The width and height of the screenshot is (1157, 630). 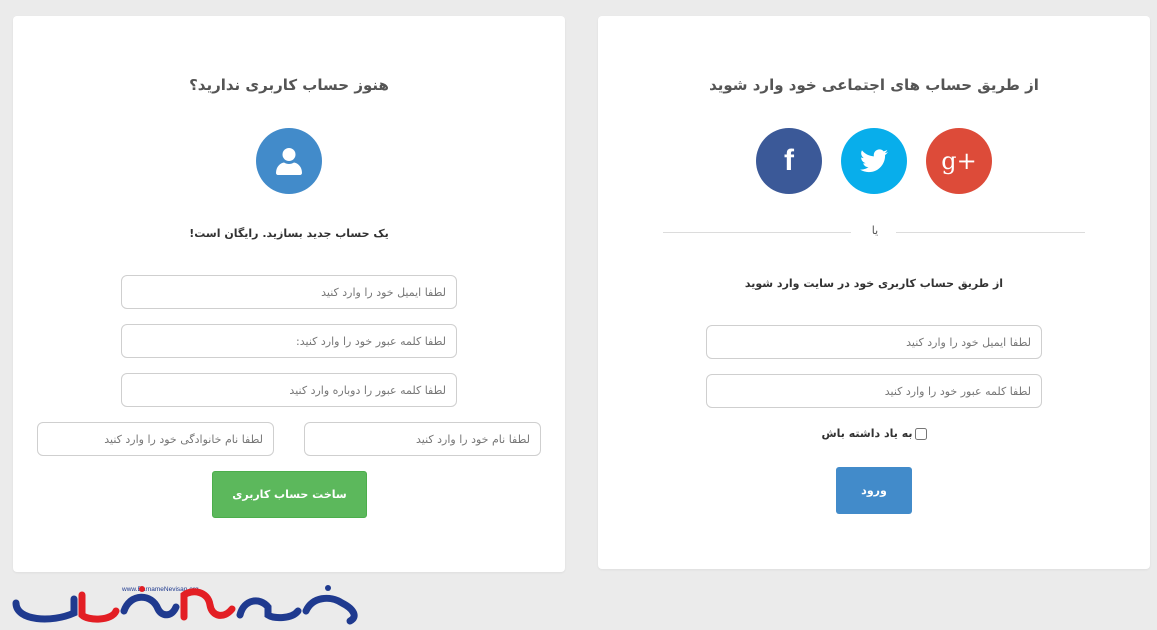 I want to click on create-account-button: ساخت حساب کاربری, so click(x=289, y=494).